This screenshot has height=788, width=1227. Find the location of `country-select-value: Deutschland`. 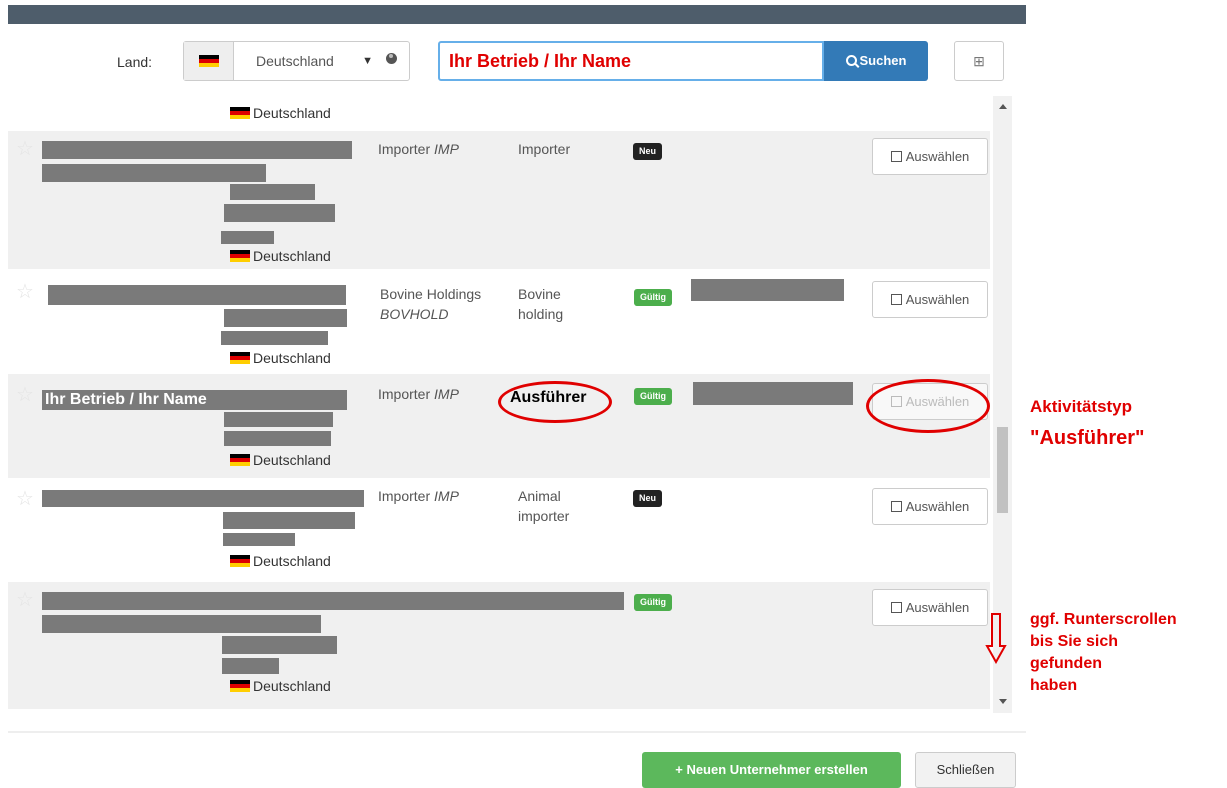

country-select-value: Deutschland is located at coordinates (295, 61).